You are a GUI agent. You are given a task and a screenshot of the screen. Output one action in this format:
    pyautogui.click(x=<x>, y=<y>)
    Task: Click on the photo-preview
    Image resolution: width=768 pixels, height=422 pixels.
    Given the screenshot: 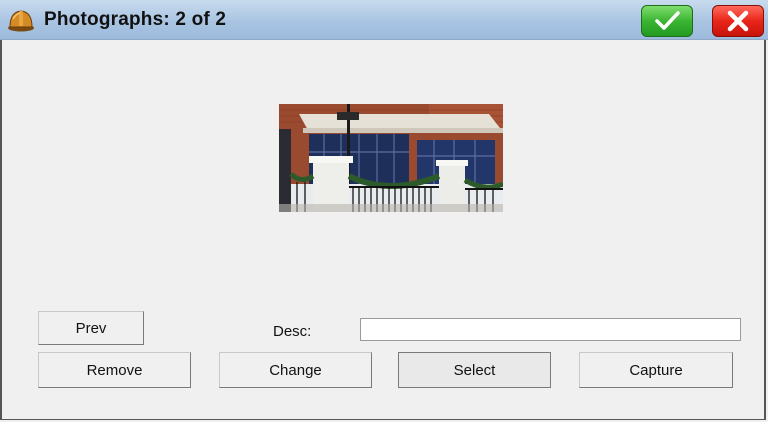 What is the action you would take?
    pyautogui.click(x=391, y=158)
    